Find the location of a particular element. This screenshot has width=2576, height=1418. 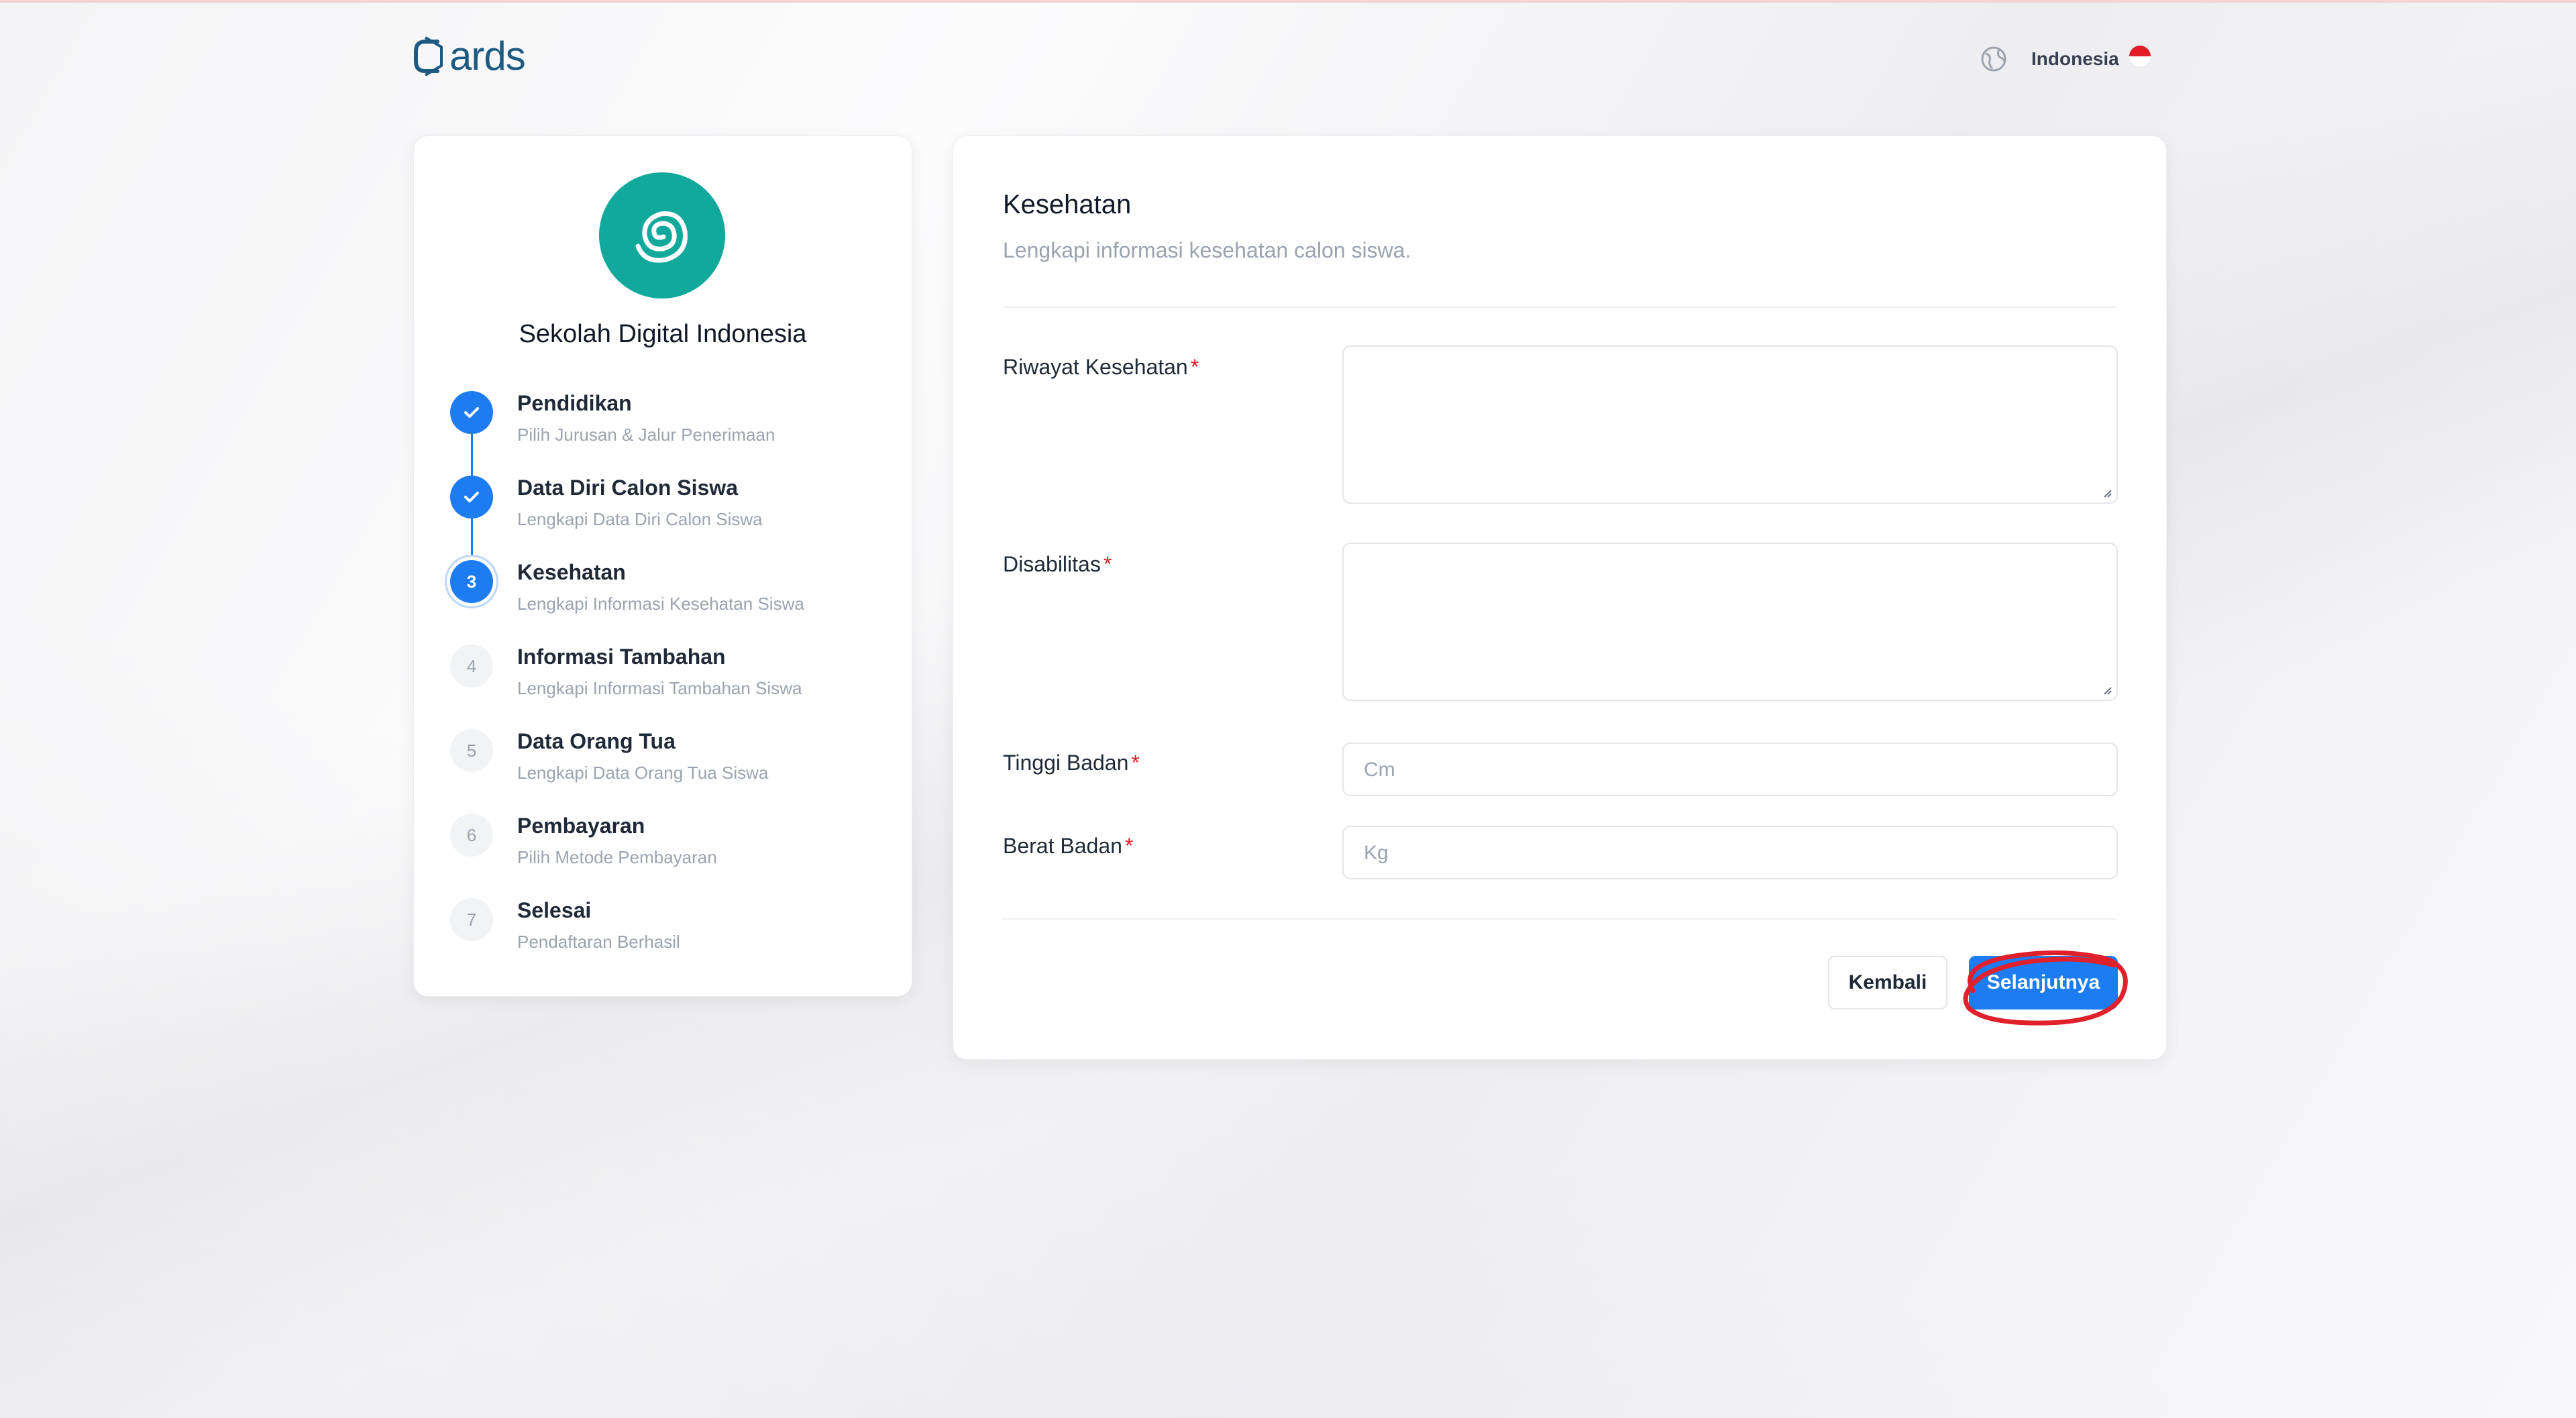

step-title: Kesehatan is located at coordinates (571, 572).